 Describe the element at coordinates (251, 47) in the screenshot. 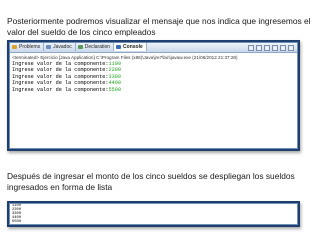

I see `stop-icon` at that location.